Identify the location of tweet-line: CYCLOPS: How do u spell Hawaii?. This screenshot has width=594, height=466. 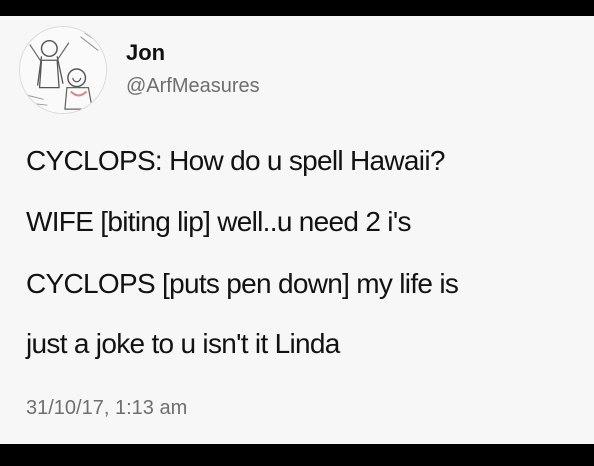
(235, 160).